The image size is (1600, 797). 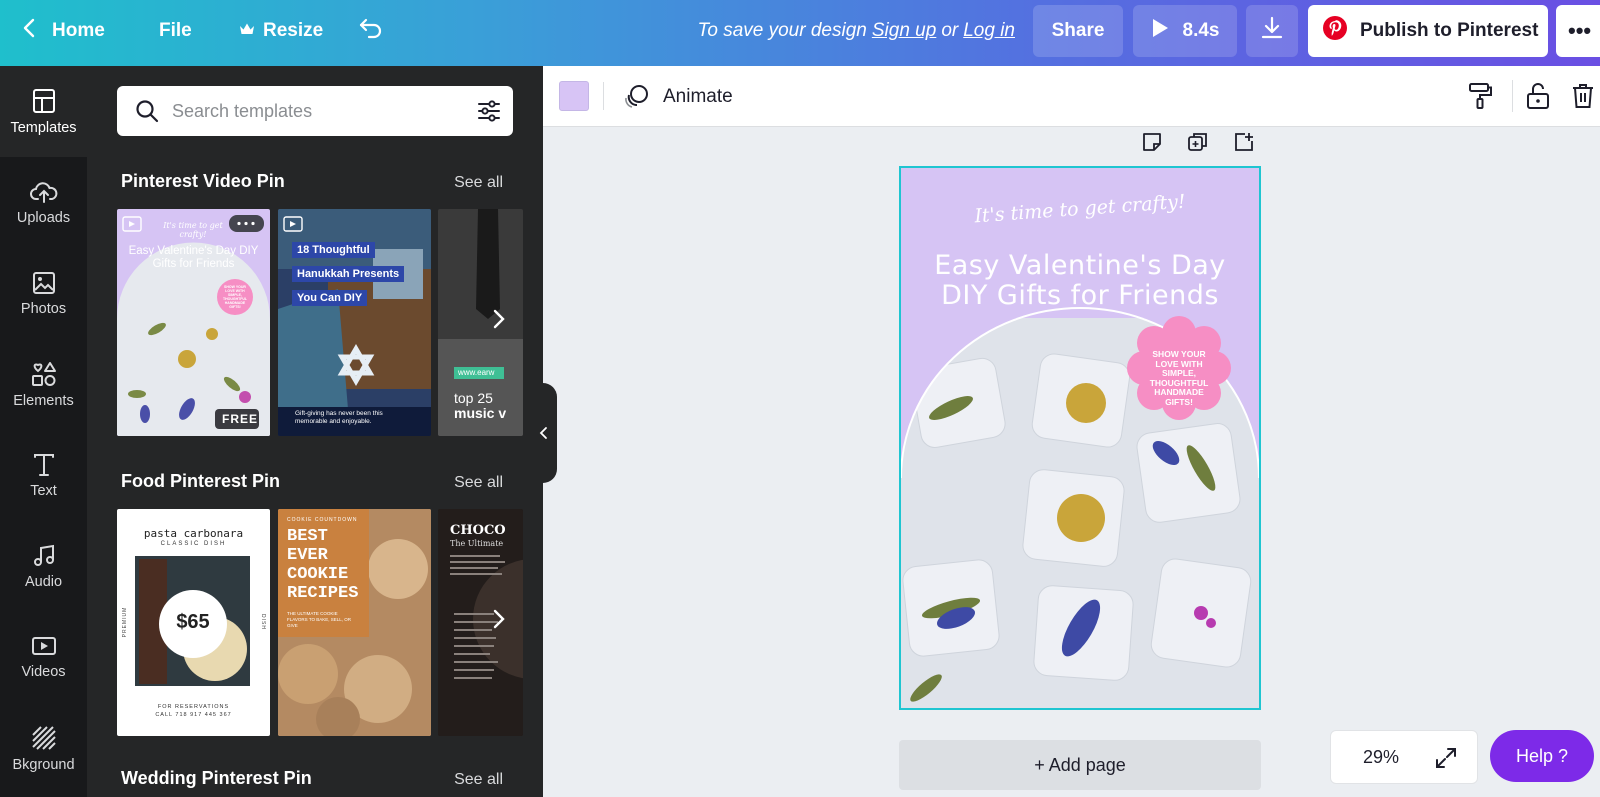 What do you see at coordinates (175, 31) in the screenshot?
I see `file-menu-button: File` at bounding box center [175, 31].